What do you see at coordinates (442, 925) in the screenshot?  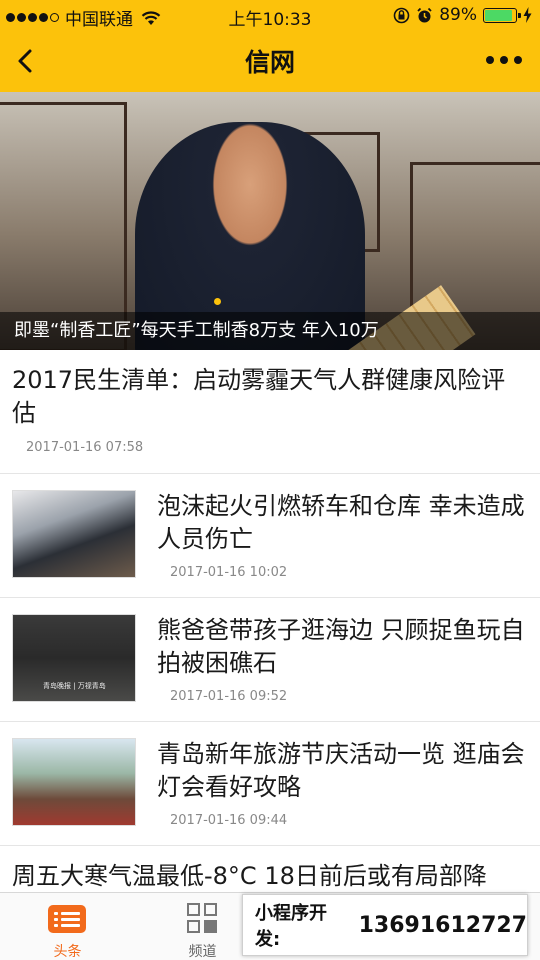 I see `promo-phone: 13691612727` at bounding box center [442, 925].